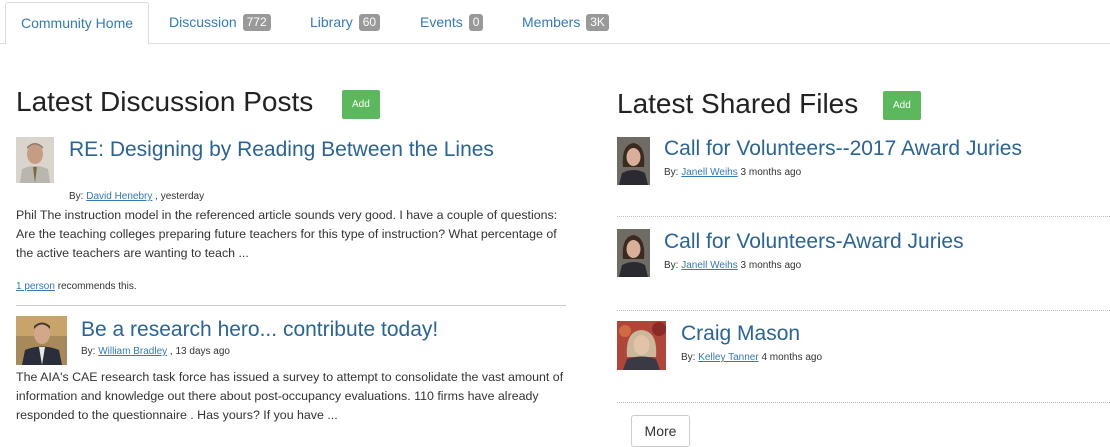 The image size is (1110, 447). Describe the element at coordinates (132, 351) in the screenshot. I see `author-link: William Bradley` at that location.